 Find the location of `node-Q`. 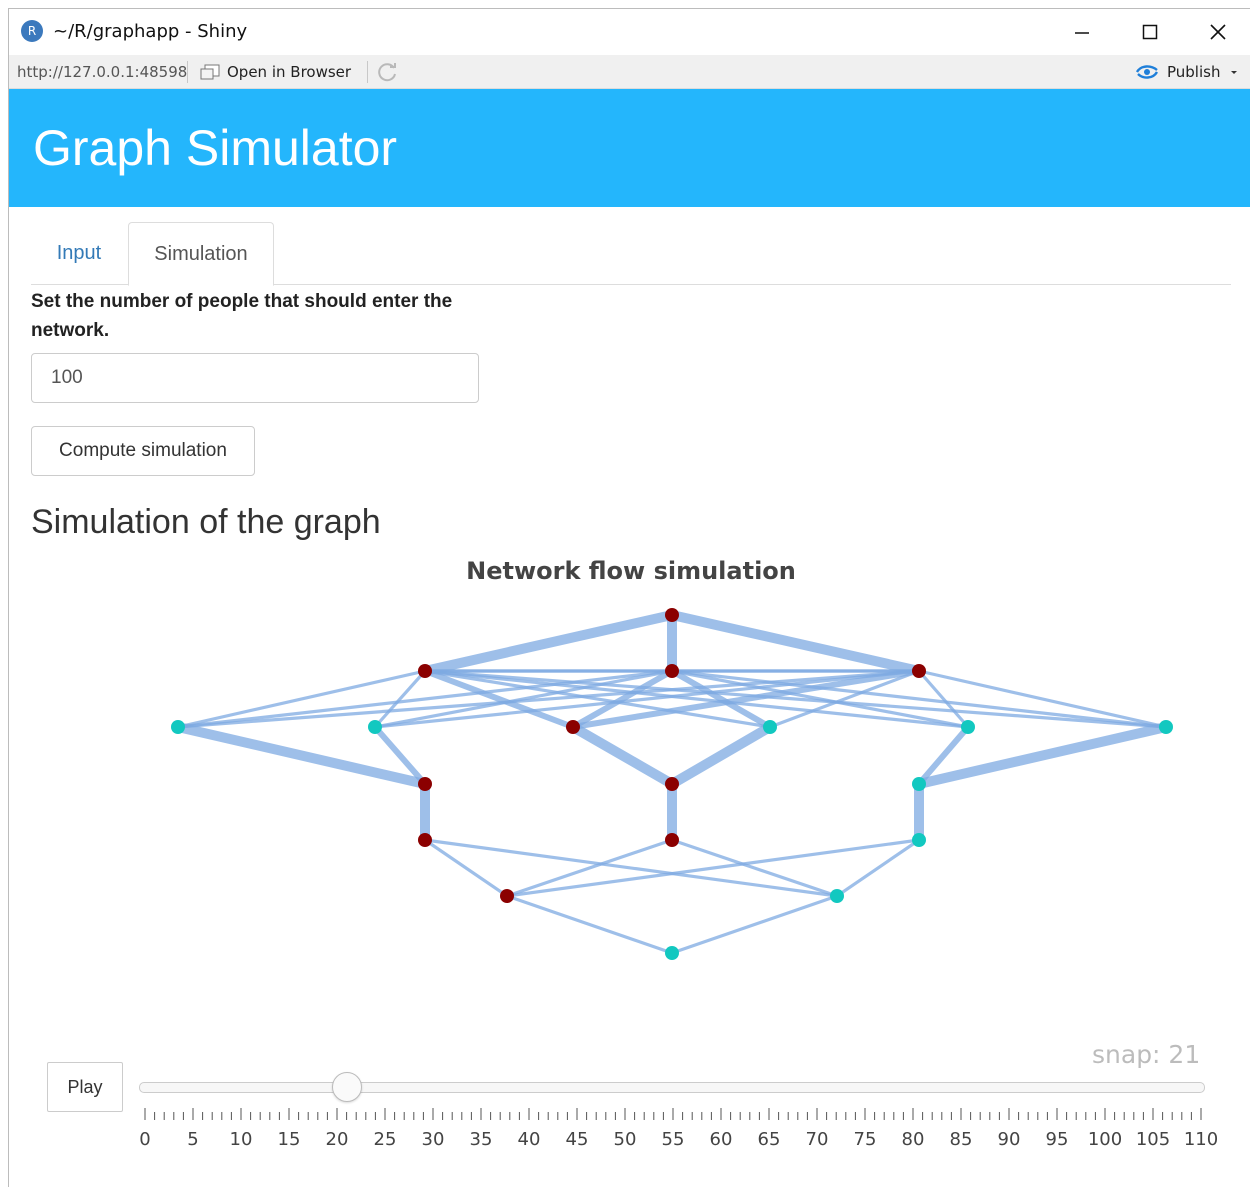

node-Q is located at coordinates (507, 896).